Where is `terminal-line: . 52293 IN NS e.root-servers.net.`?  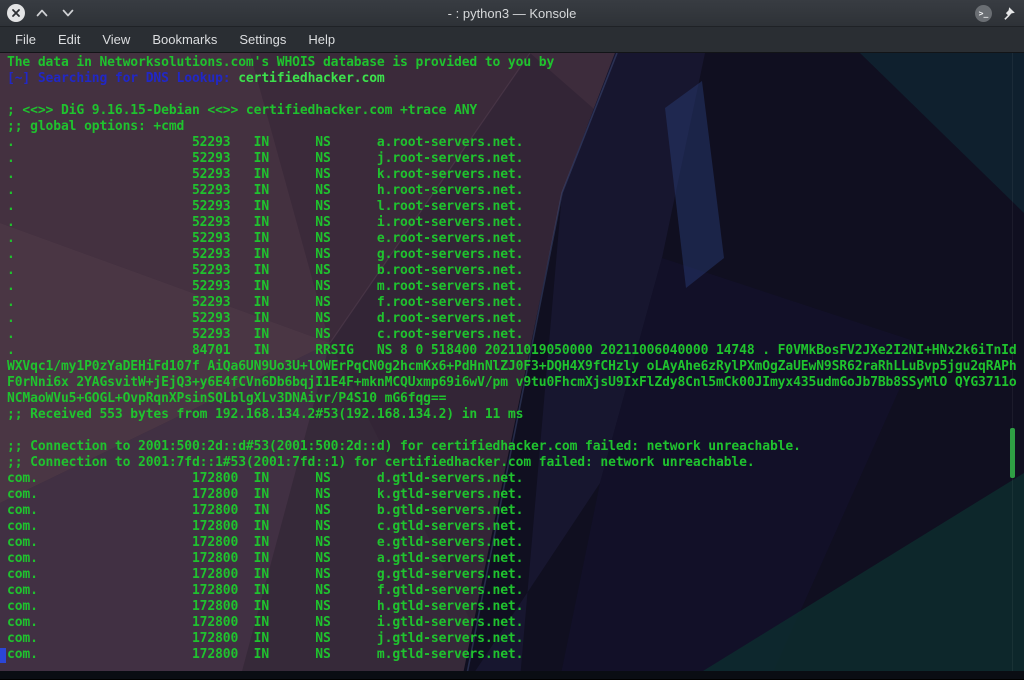
terminal-line: . 52293 IN NS e.root-servers.net. is located at coordinates (515, 239).